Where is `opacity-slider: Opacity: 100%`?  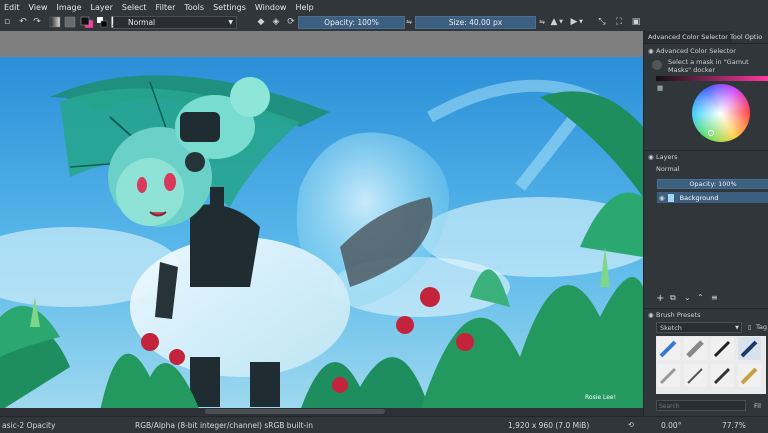 opacity-slider: Opacity: 100% is located at coordinates (351, 22).